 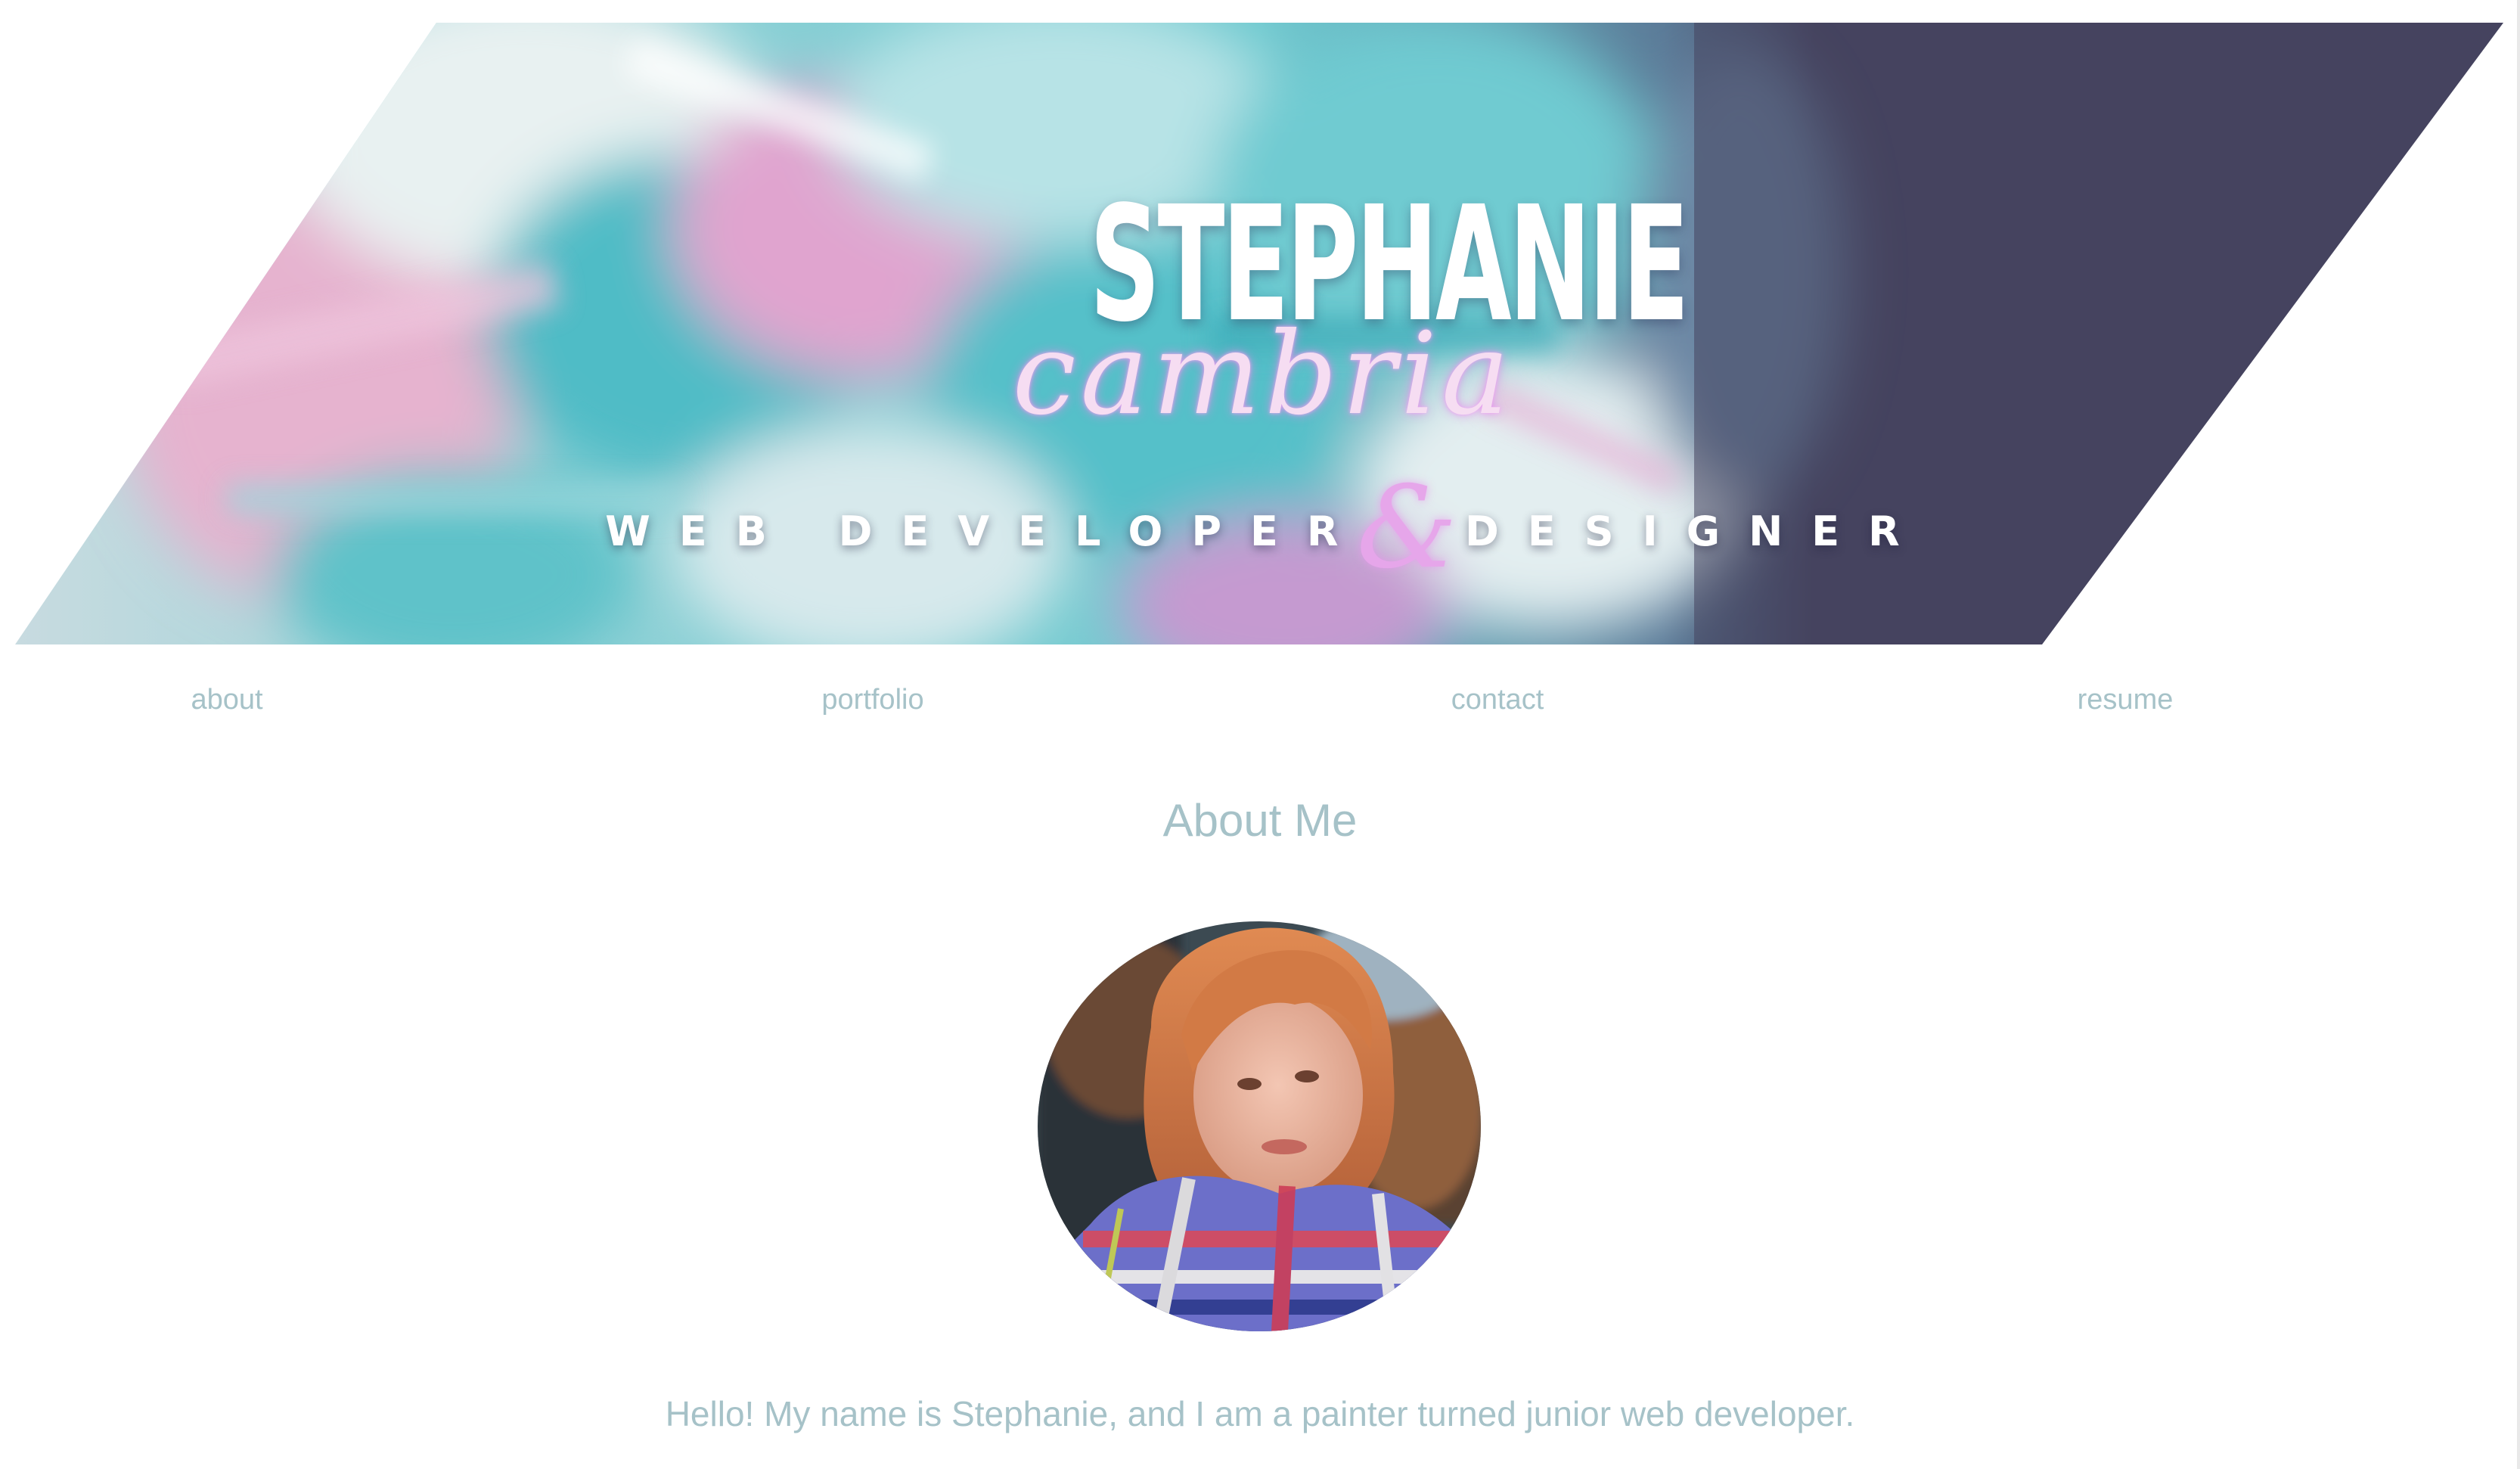 I want to click on nav-link-contact: contact, so click(x=1497, y=700).